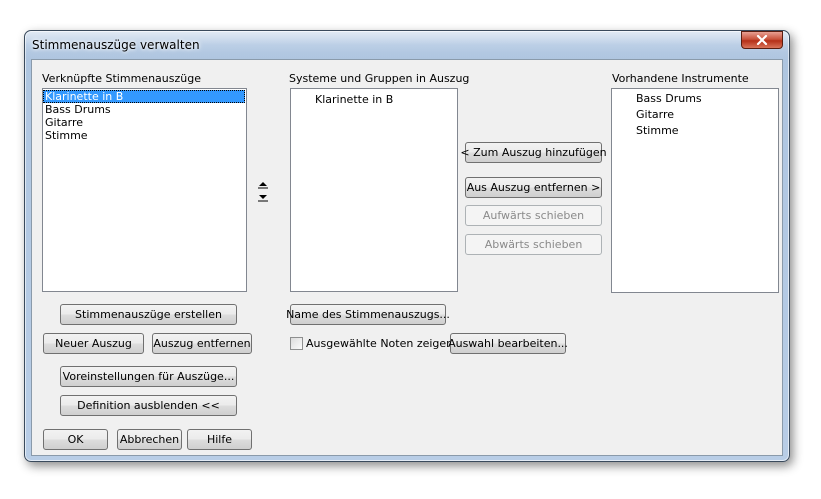  I want to click on close-icon, so click(762, 40).